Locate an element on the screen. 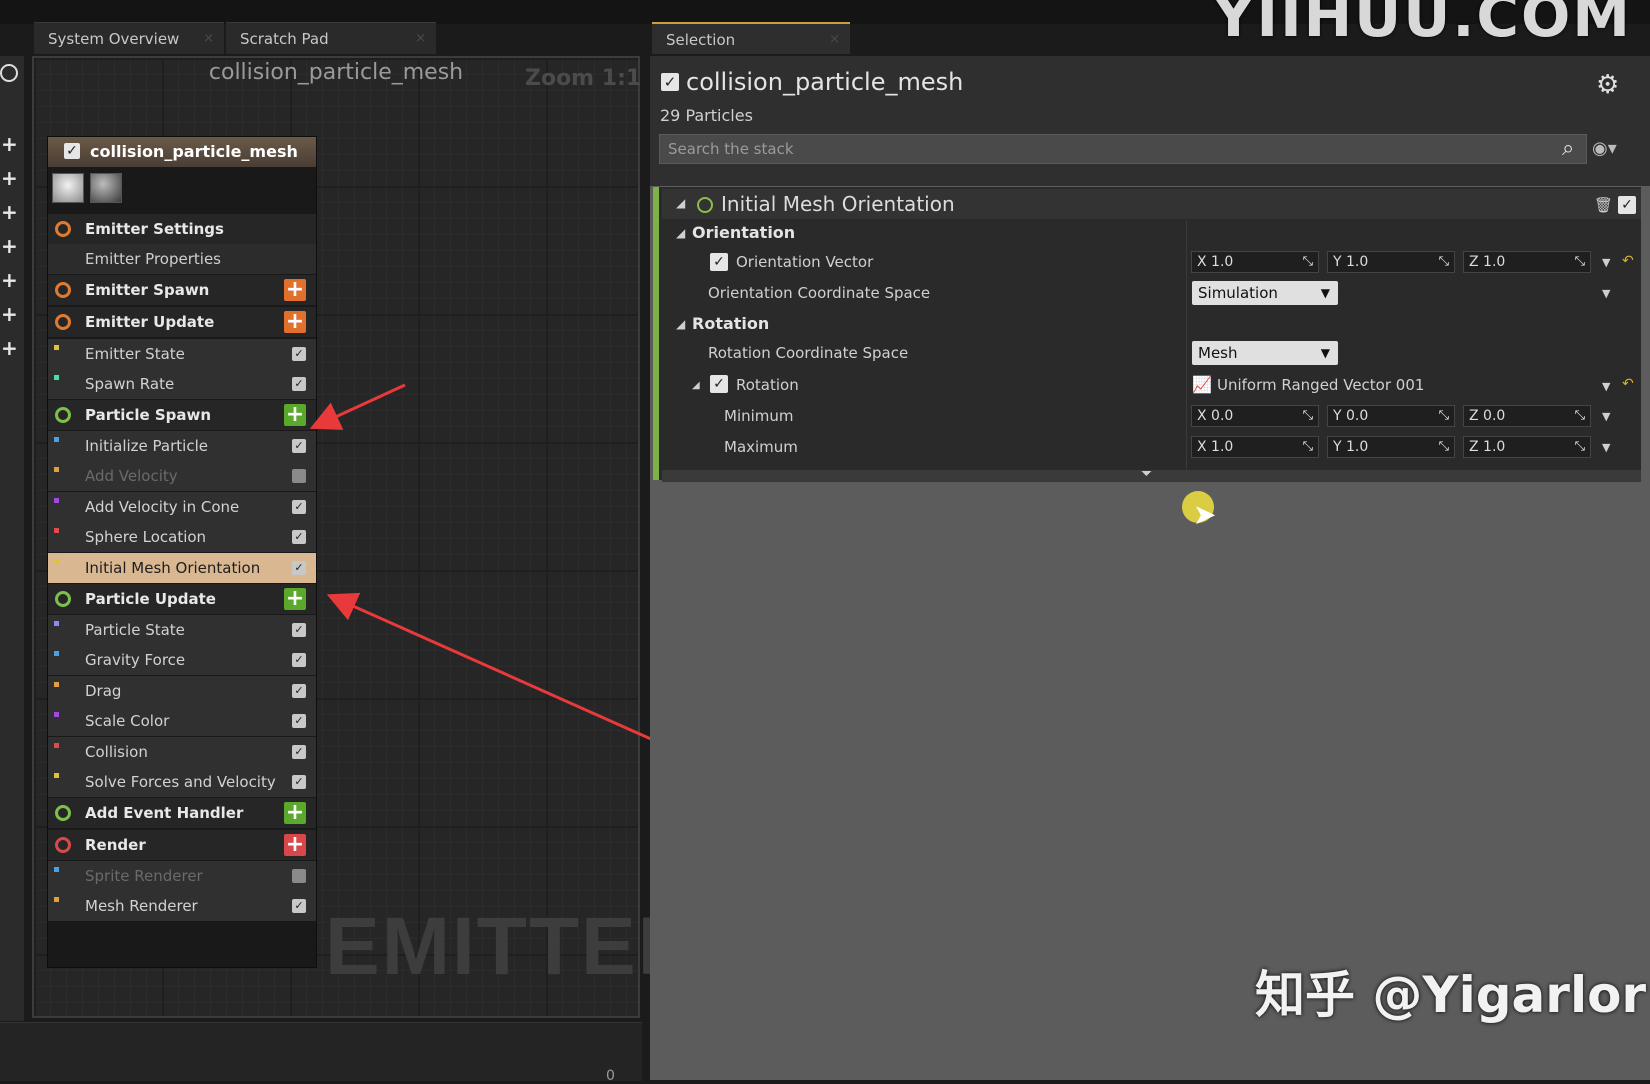 This screenshot has height=1084, width=1650. chevron-down-icon: ⏷ is located at coordinates (1146, 474).